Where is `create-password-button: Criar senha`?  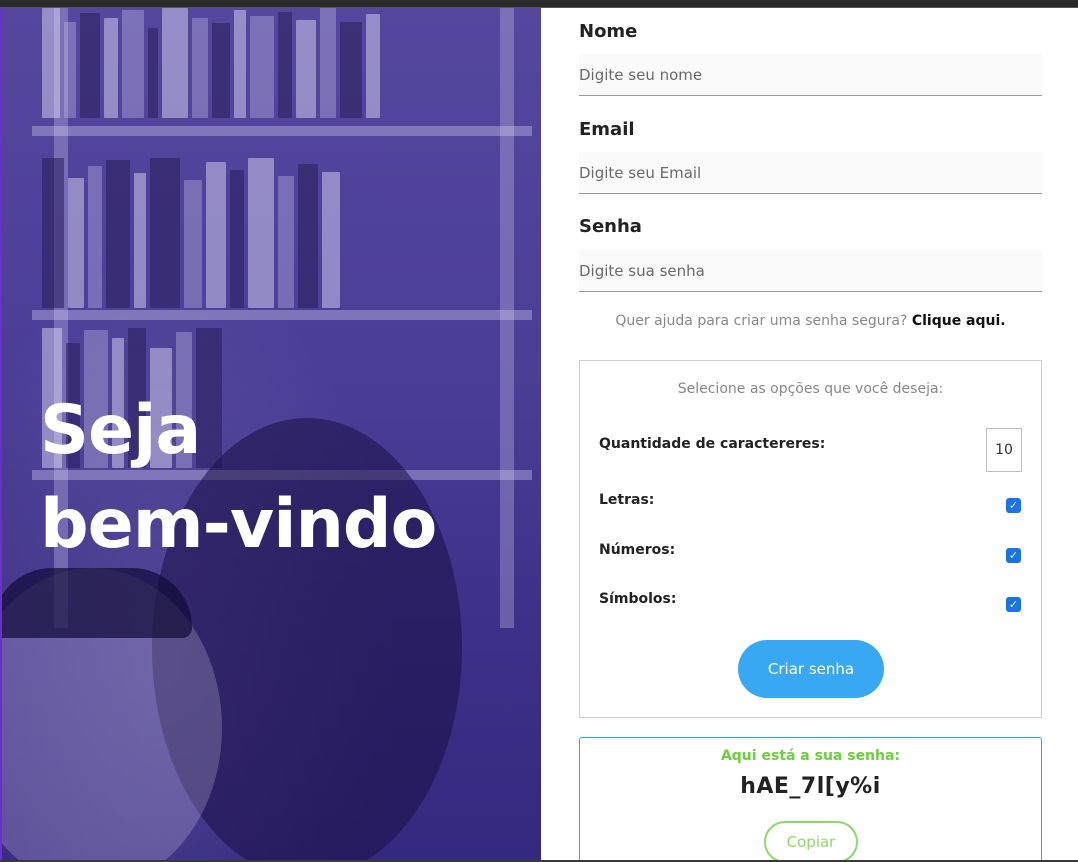
create-password-button: Criar senha is located at coordinates (811, 669).